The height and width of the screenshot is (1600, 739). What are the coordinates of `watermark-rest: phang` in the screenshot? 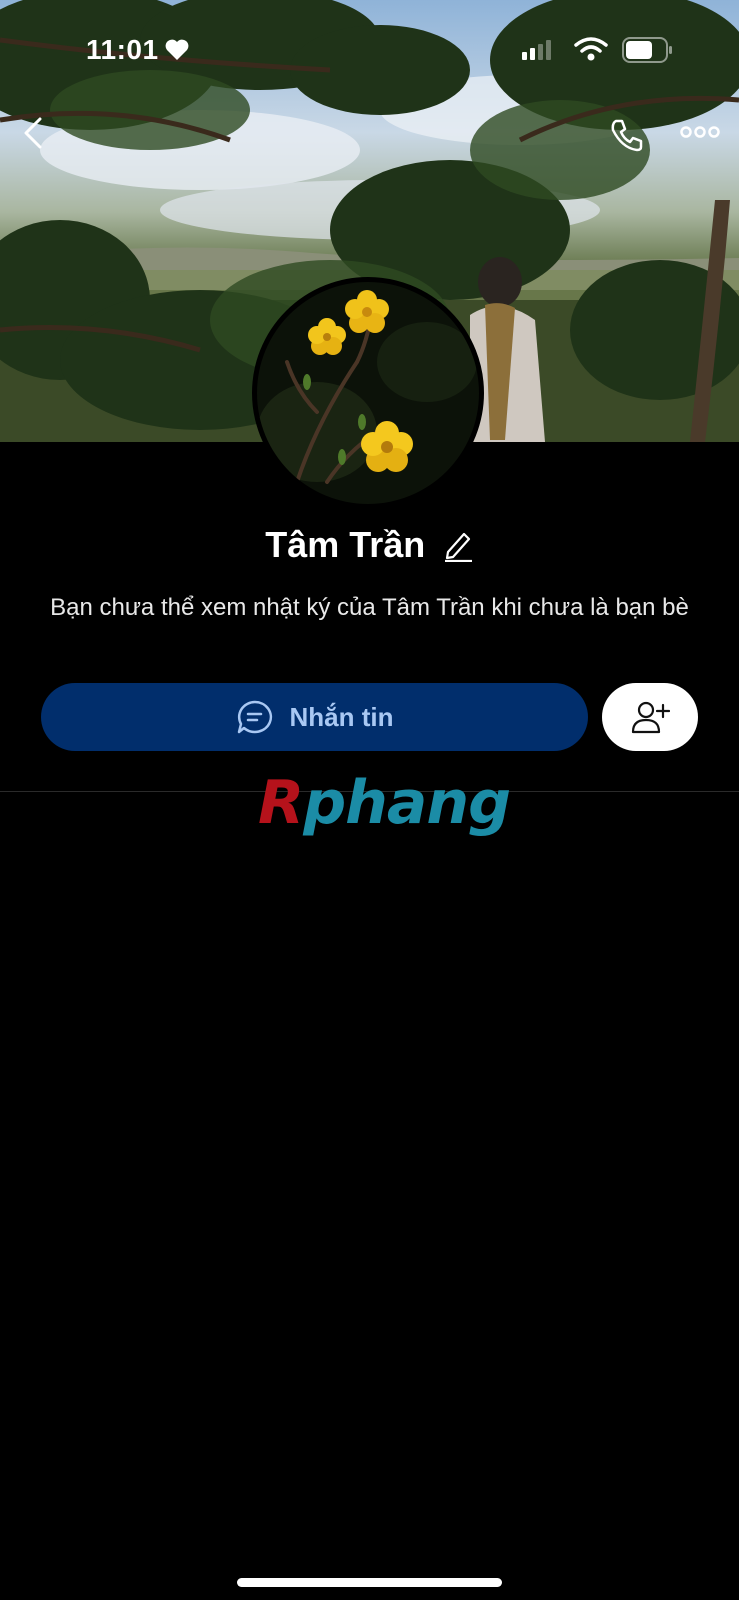 It's located at (407, 803).